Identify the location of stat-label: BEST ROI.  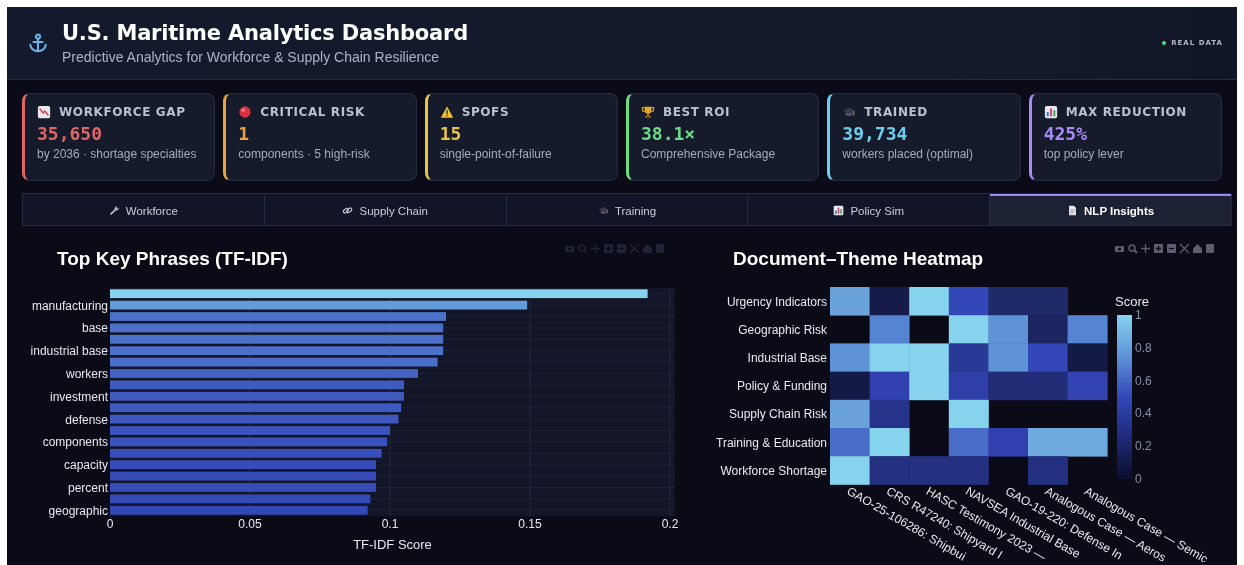
(697, 112).